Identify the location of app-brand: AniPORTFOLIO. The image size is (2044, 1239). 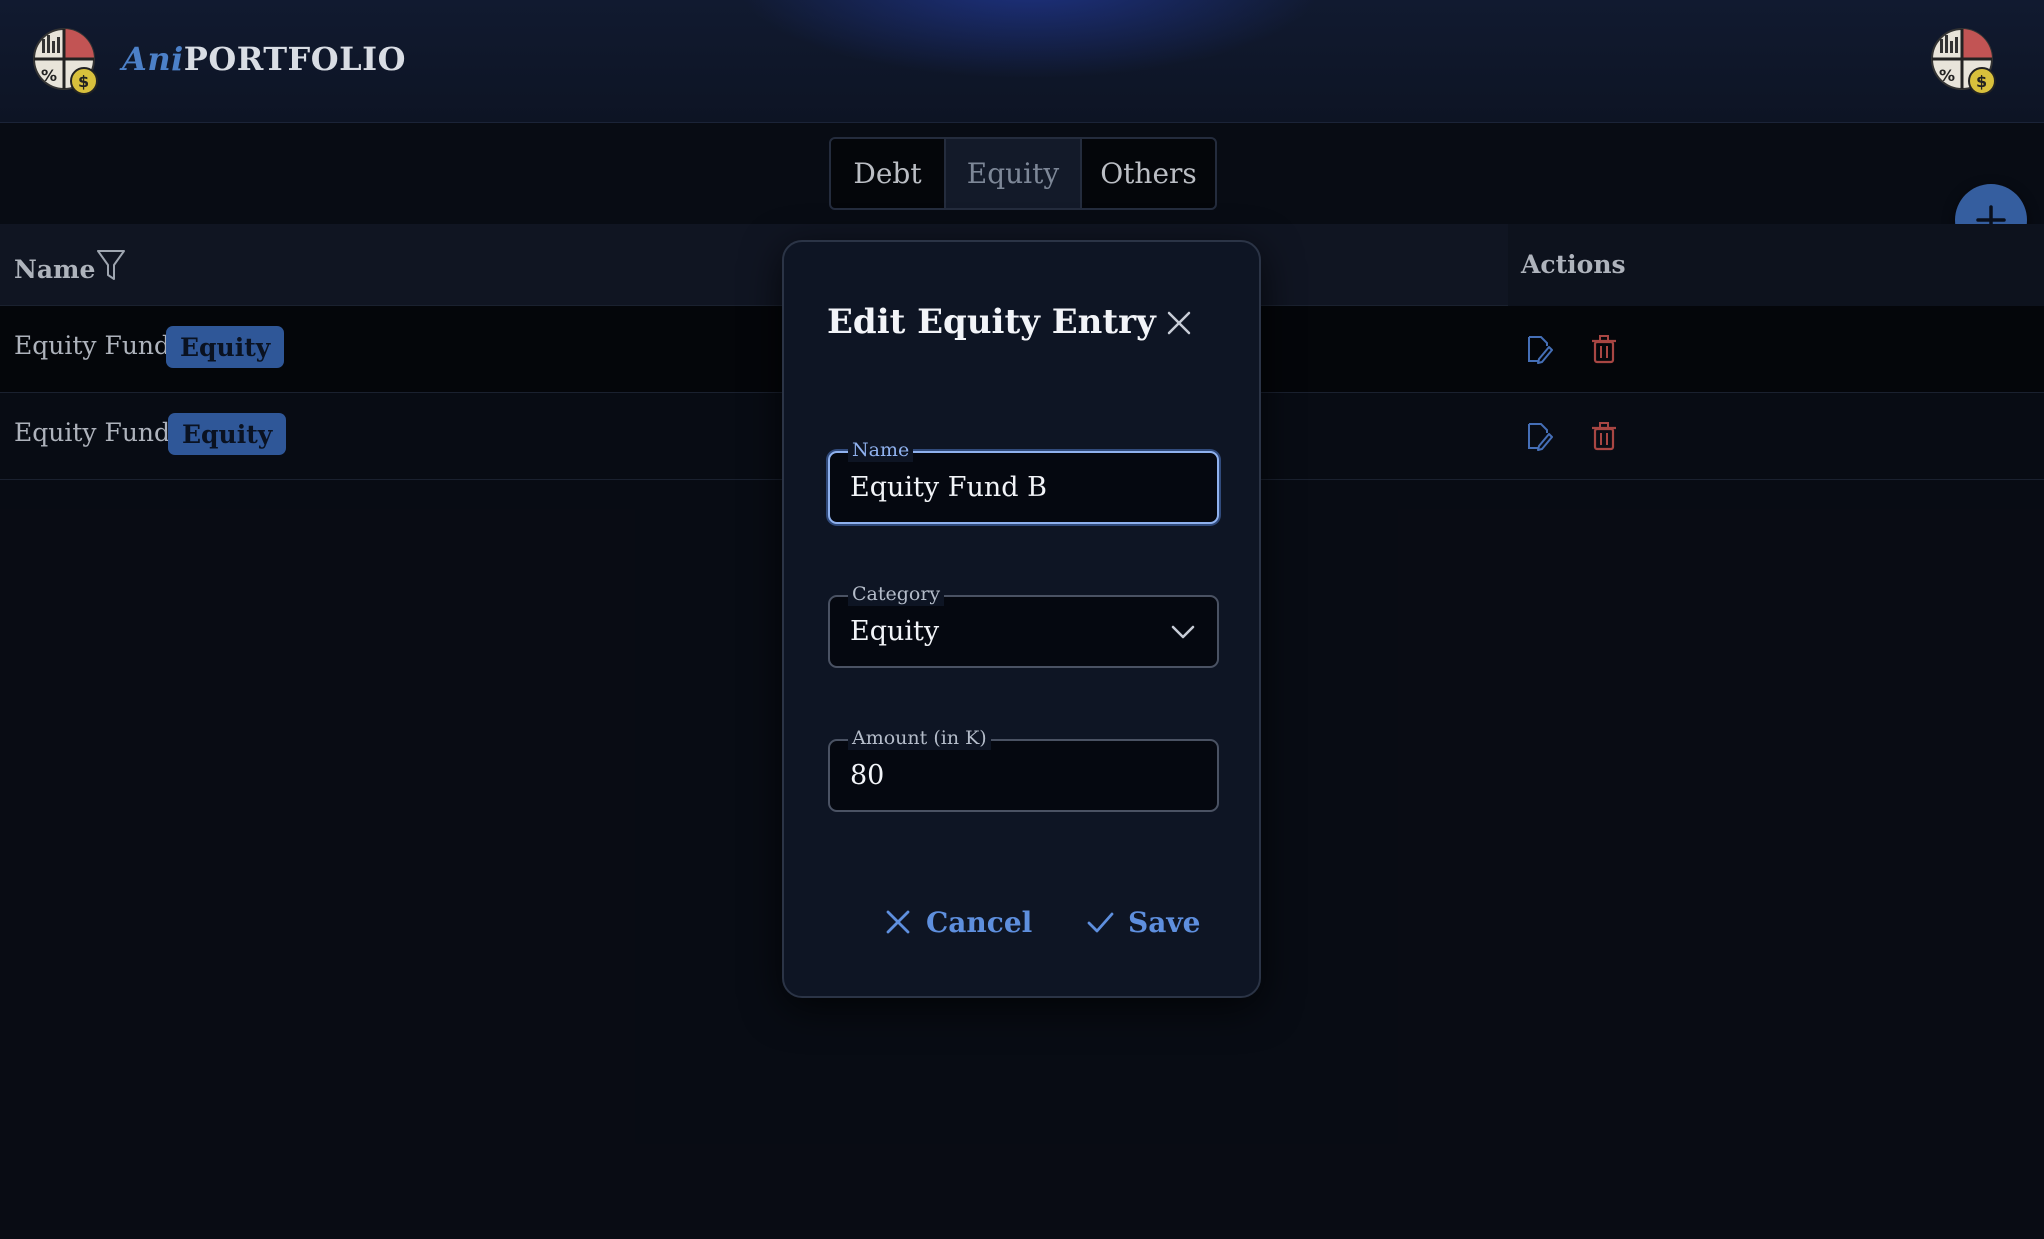
(264, 59).